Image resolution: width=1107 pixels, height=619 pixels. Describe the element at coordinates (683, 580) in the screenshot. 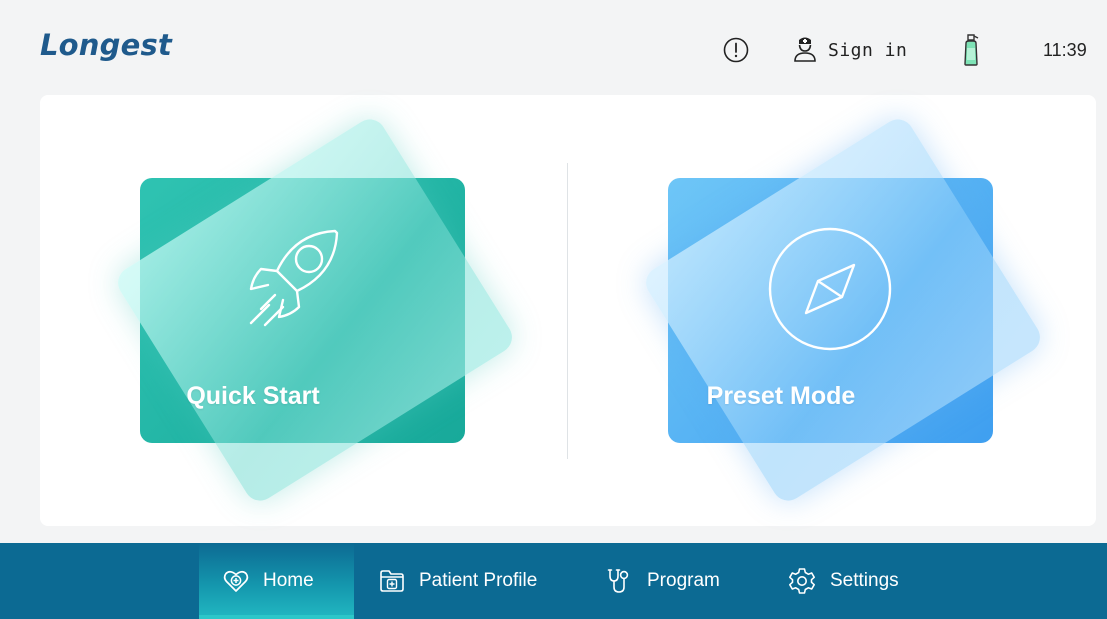

I see `nav-label-program: Program` at that location.